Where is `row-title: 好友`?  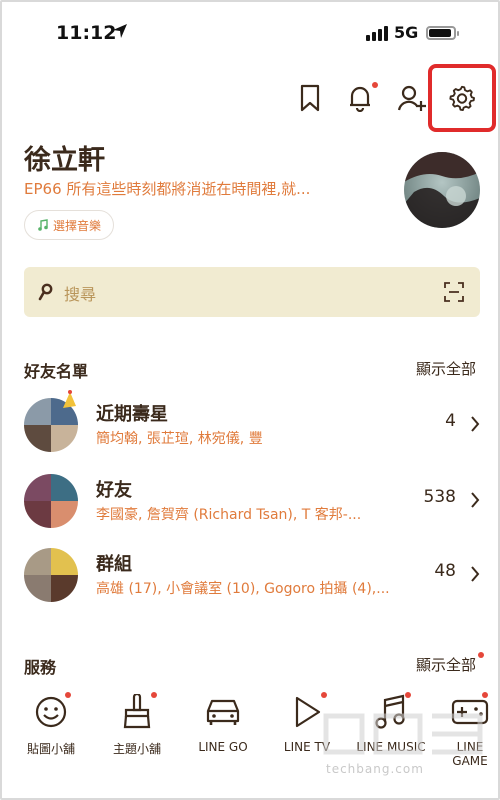
row-title: 好友 is located at coordinates (114, 490).